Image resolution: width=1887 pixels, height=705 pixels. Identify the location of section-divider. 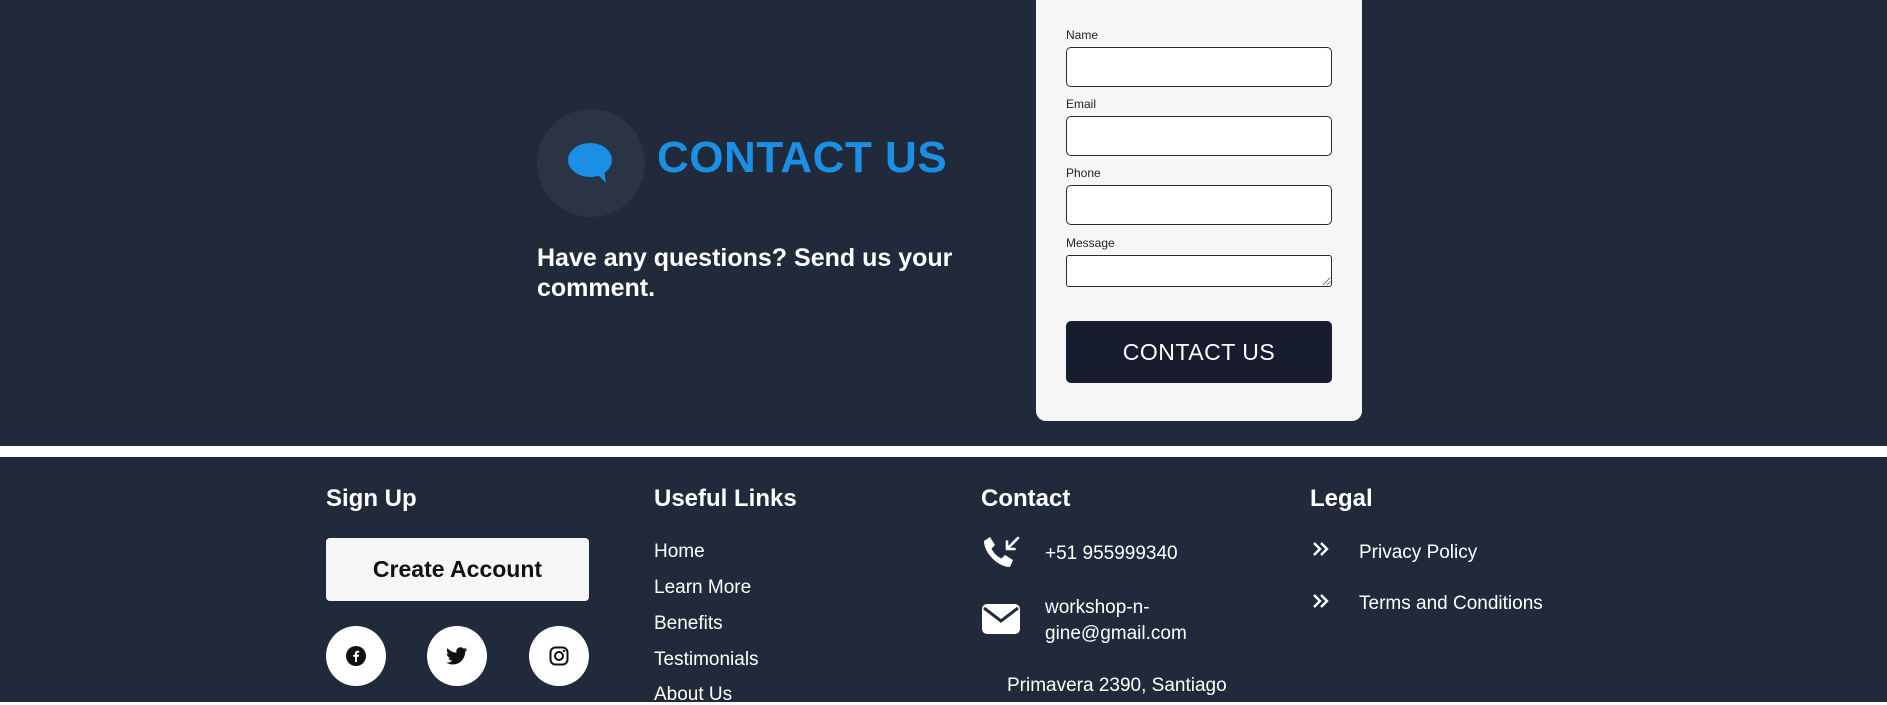
(943, 451).